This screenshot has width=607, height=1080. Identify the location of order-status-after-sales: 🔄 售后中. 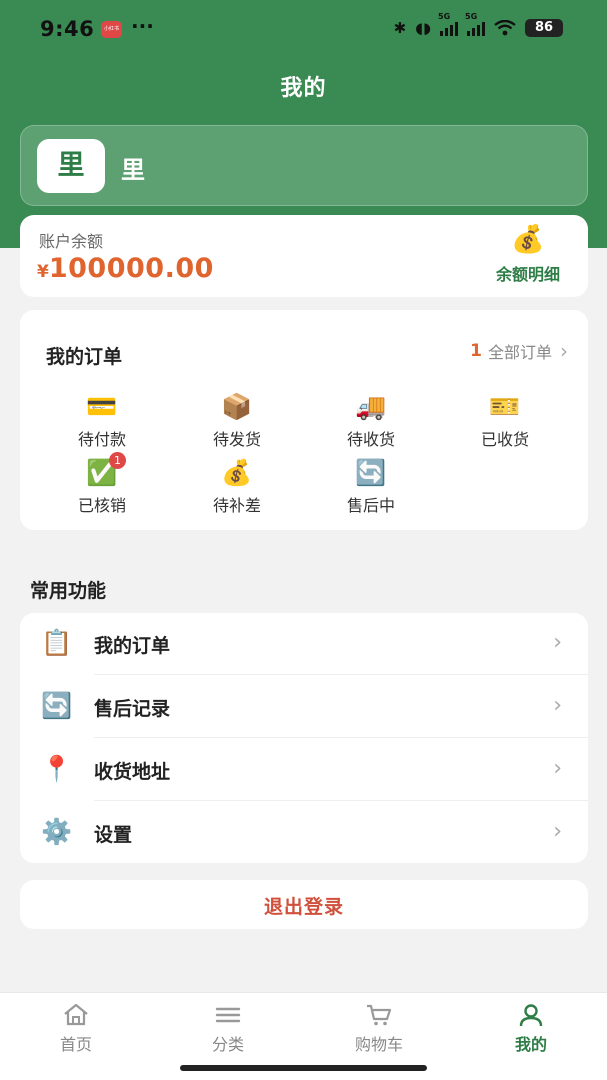
(371, 487).